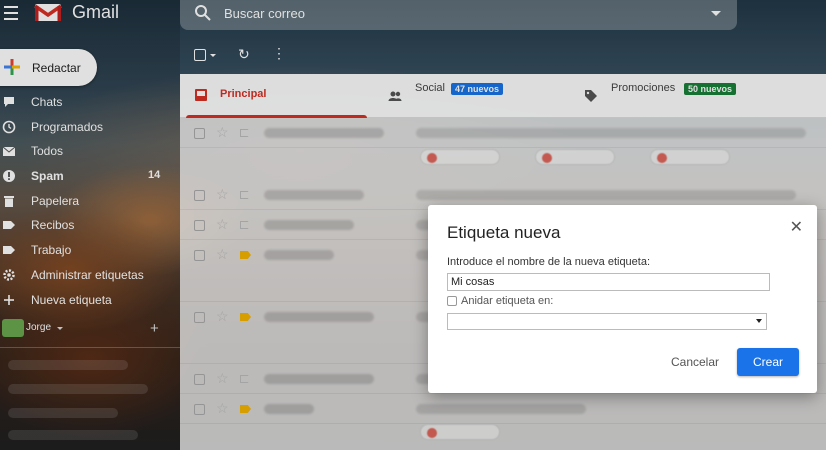 The image size is (826, 450). What do you see at coordinates (504, 232) in the screenshot?
I see `dialog-title: Etiqueta nueva` at bounding box center [504, 232].